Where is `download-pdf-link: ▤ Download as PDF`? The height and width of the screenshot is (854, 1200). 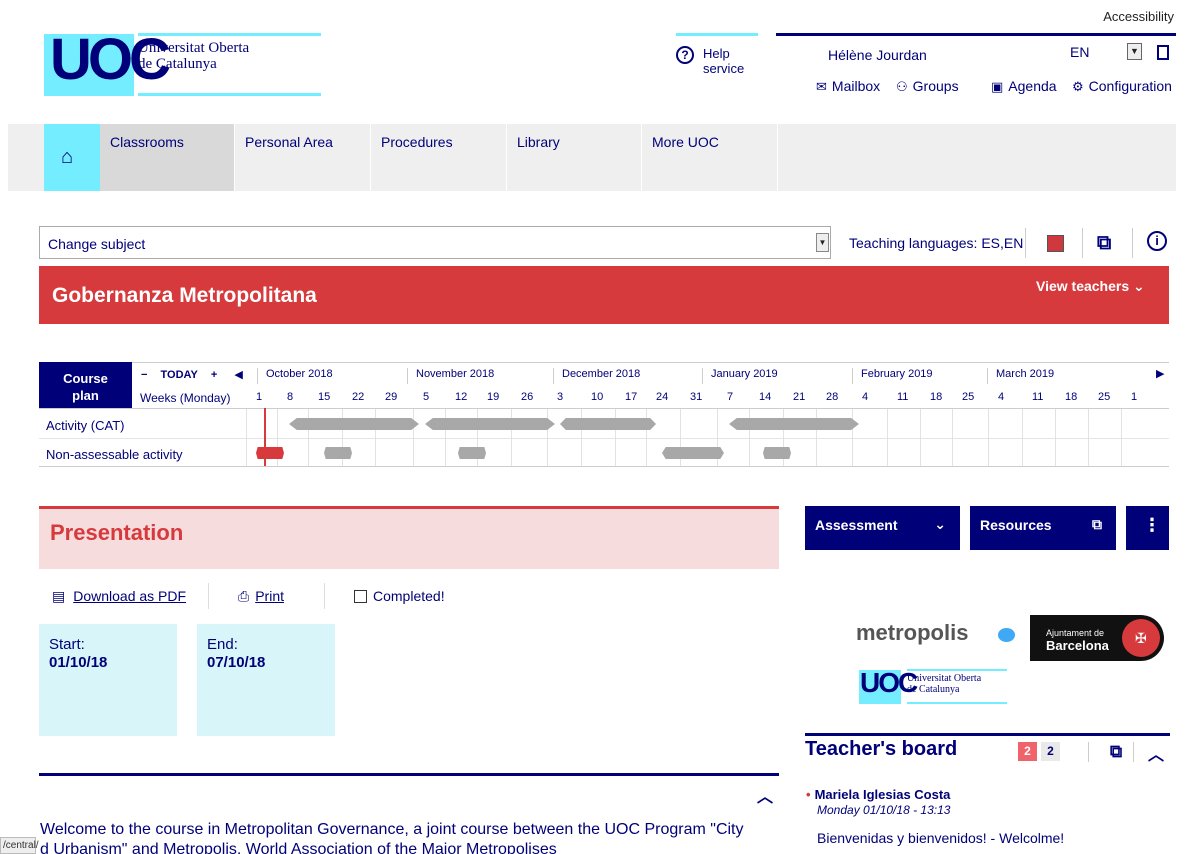 download-pdf-link: ▤ Download as PDF is located at coordinates (119, 596).